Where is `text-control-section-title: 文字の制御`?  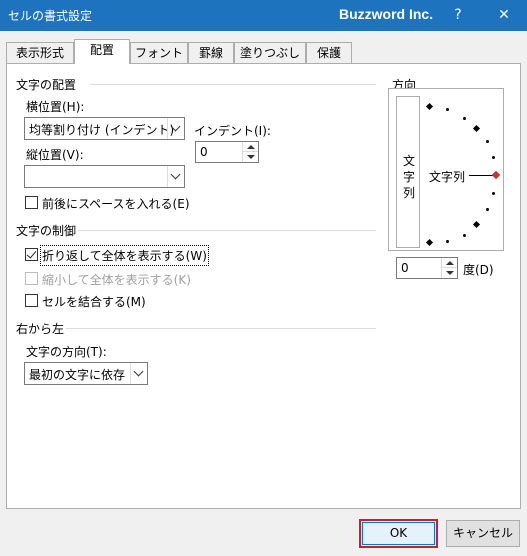 text-control-section-title: 文字の制御 is located at coordinates (46, 231).